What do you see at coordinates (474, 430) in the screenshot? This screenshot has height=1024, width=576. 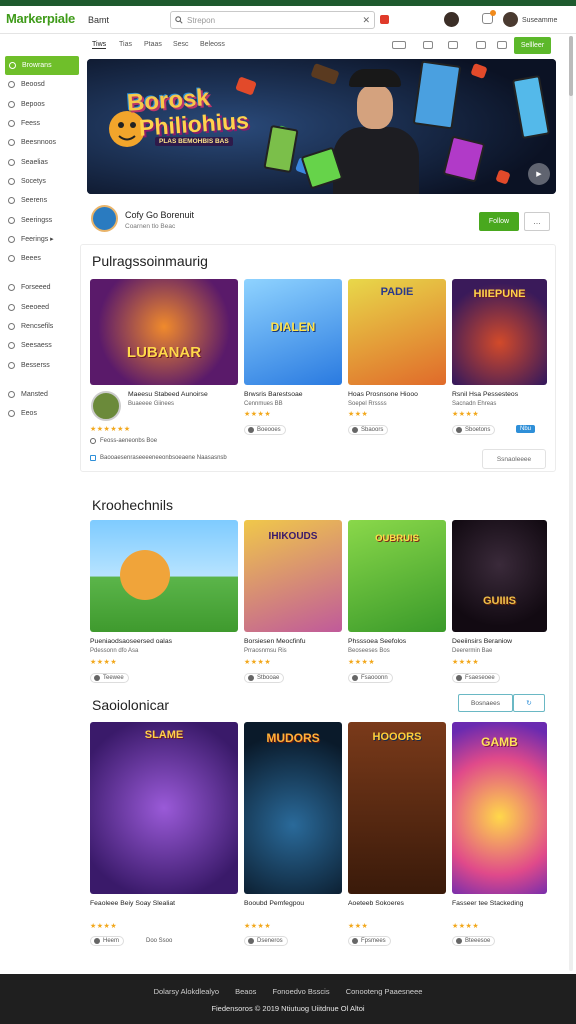 I see `seller-chip: Sboetons` at bounding box center [474, 430].